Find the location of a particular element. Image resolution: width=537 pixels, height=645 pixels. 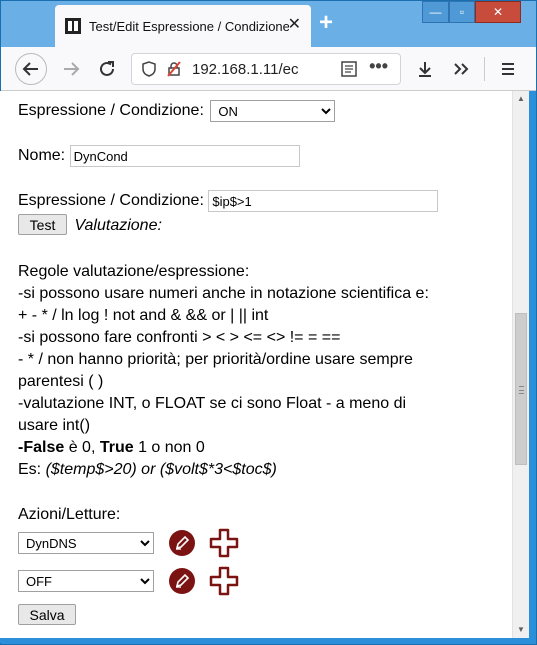

type-row: Espressione / Condizione: ON is located at coordinates (177, 111).